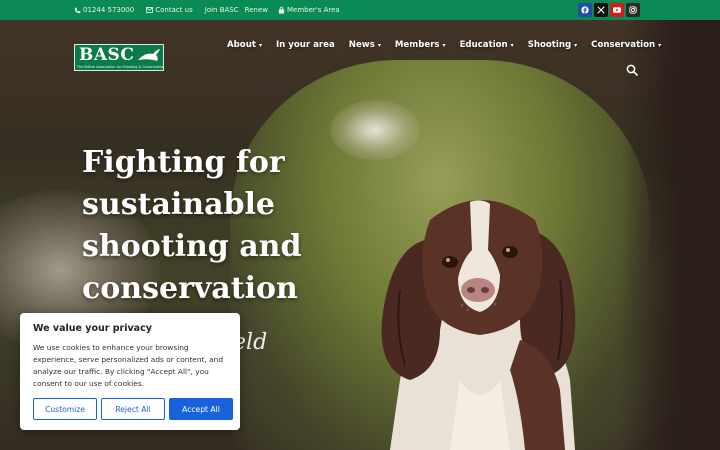 This screenshot has height=450, width=720. I want to click on nav-label: Education, so click(483, 45).